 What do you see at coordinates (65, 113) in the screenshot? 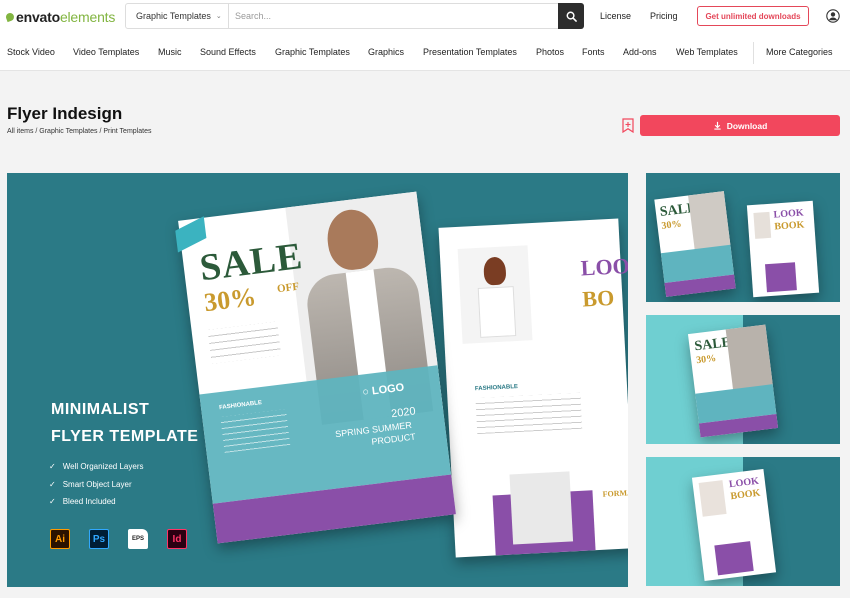
I see `page-title: Flyer Indesign` at bounding box center [65, 113].